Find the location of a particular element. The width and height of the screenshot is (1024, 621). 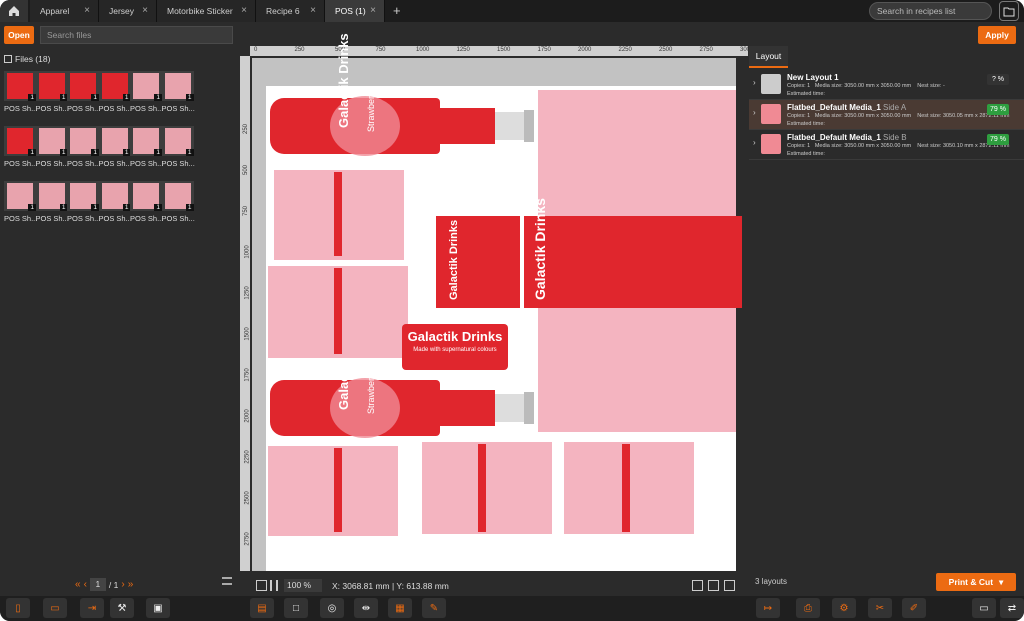

tab-jersey: Jersey × is located at coordinates (128, 11).